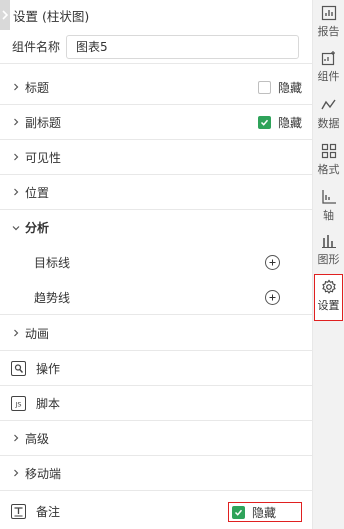 Image resolution: width=344 pixels, height=529 pixels. I want to click on component-name-label: 组件名称, so click(36, 47).